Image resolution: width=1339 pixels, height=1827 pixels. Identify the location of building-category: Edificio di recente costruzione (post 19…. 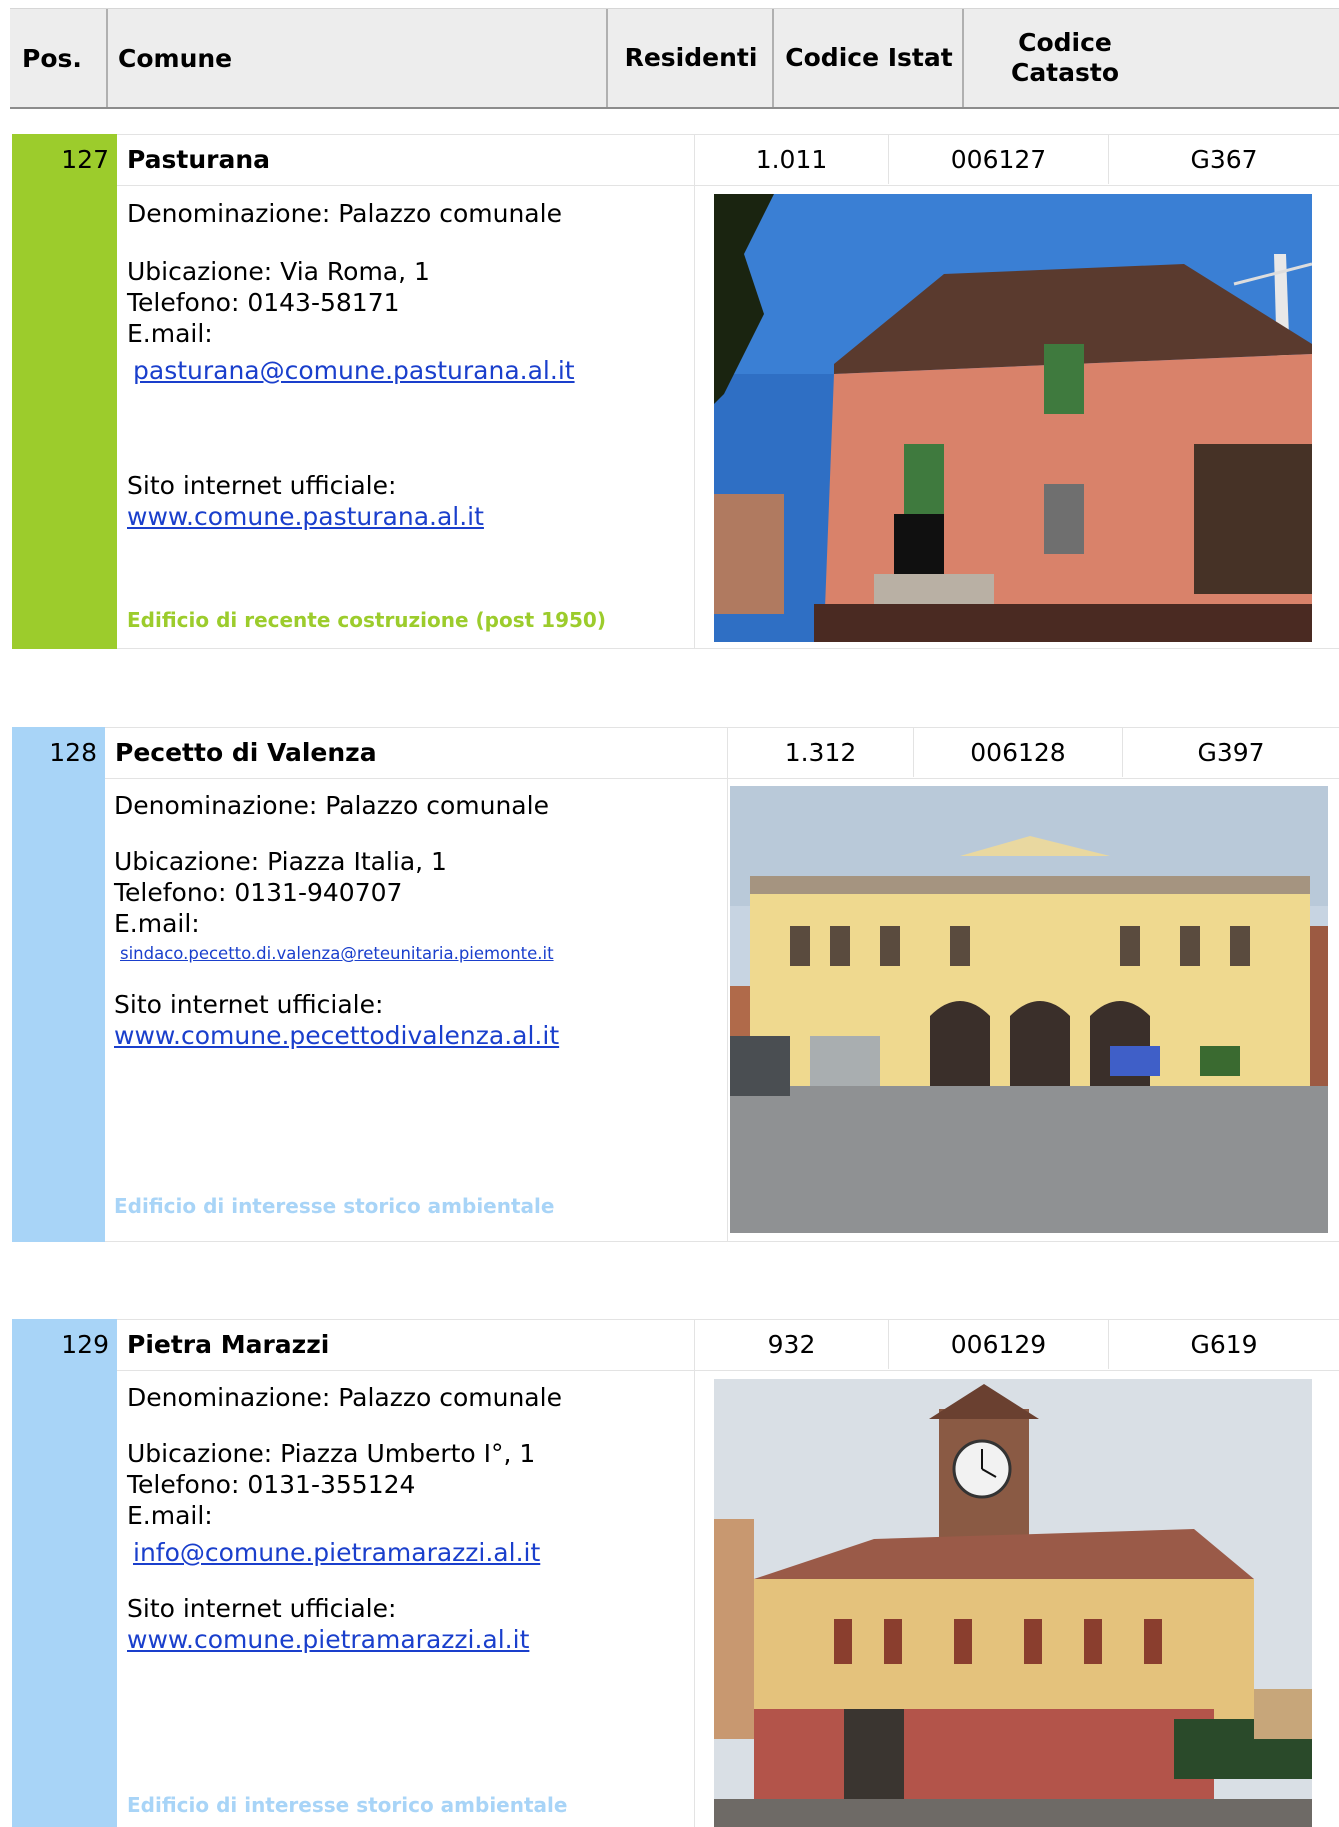
(366, 620).